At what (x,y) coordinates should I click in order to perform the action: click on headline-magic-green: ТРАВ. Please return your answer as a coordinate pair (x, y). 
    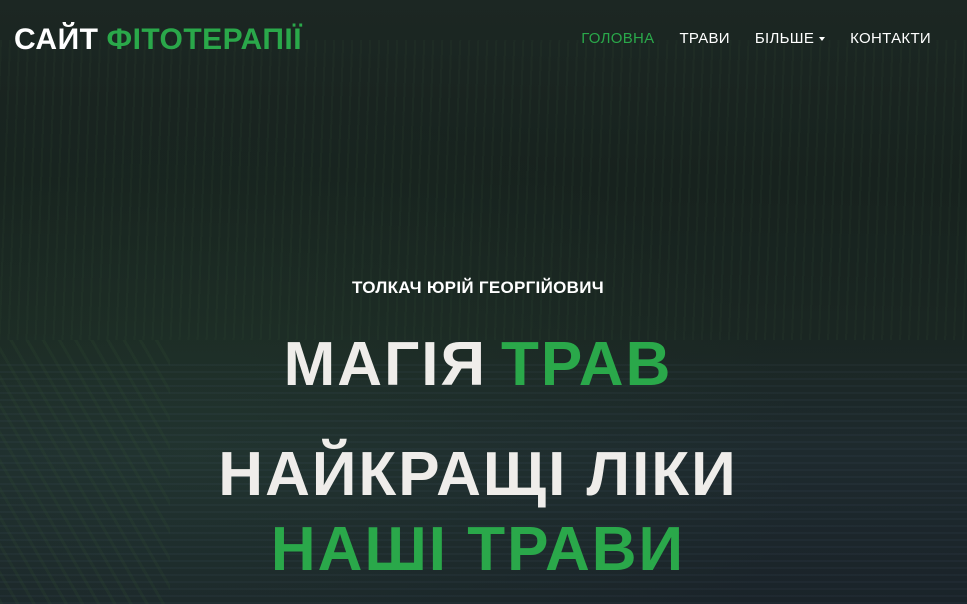
    Looking at the image, I should click on (587, 364).